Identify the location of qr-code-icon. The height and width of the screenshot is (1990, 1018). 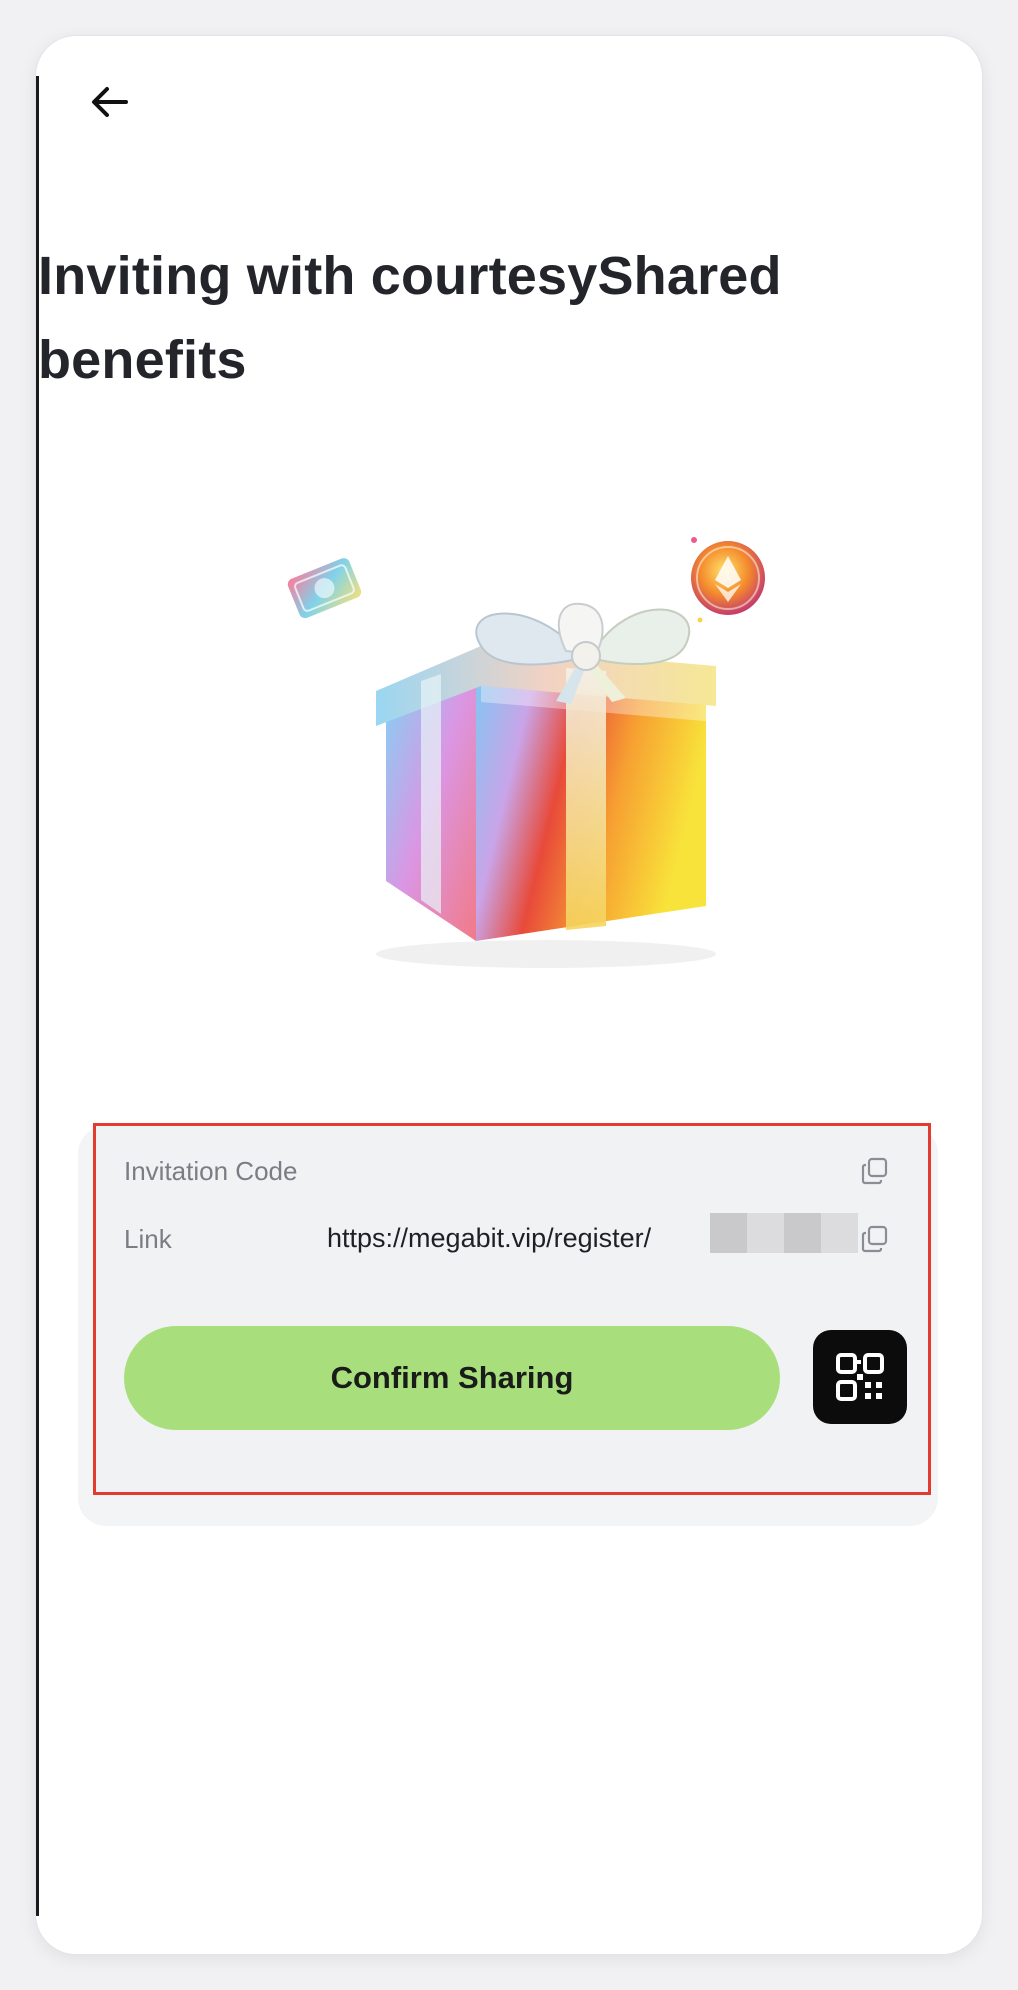
(860, 1377).